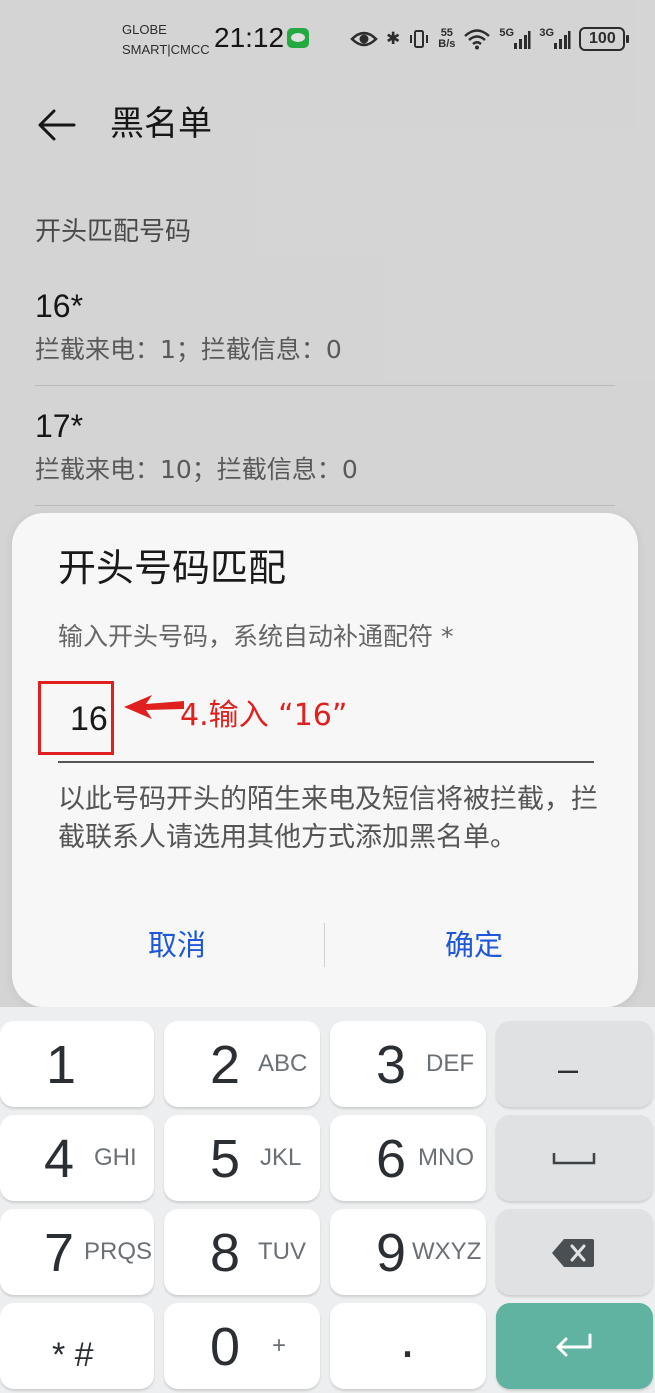  I want to click on highlight-box, so click(76, 718).